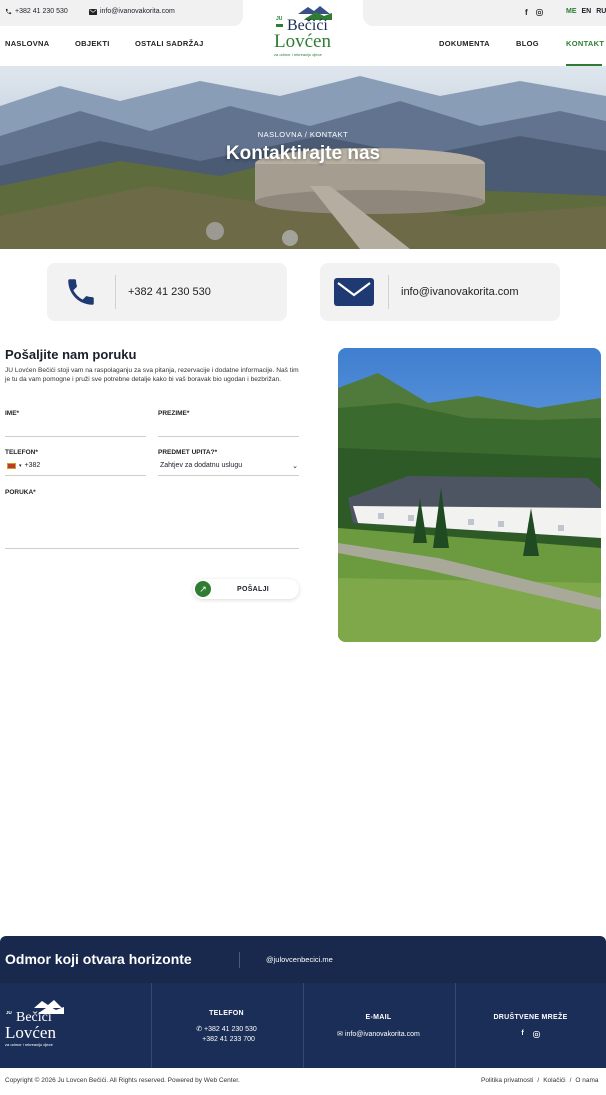 Image resolution: width=606 pixels, height=1095 pixels. I want to click on chevron-down-icon: ▾, so click(20, 465).